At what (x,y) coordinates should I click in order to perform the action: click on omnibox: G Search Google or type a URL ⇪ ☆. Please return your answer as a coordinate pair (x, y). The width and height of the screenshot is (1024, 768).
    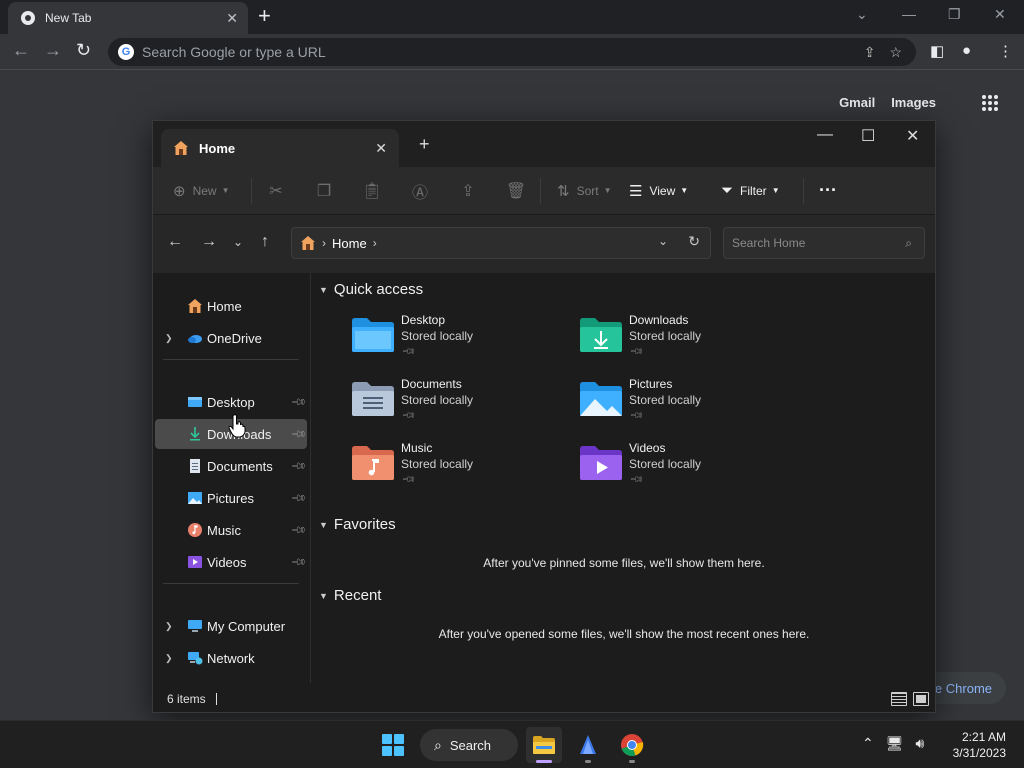
    Looking at the image, I should click on (512, 52).